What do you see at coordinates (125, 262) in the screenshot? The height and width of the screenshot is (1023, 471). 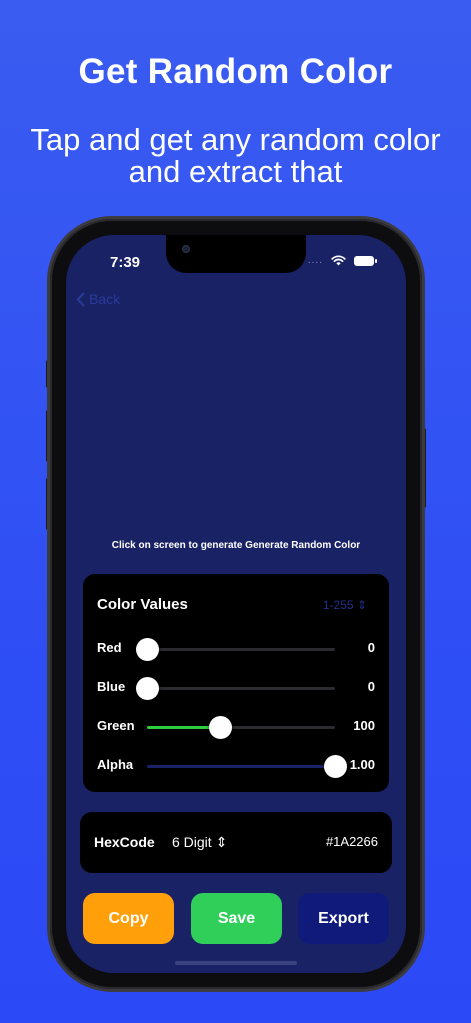 I see `status-time: 7:39` at bounding box center [125, 262].